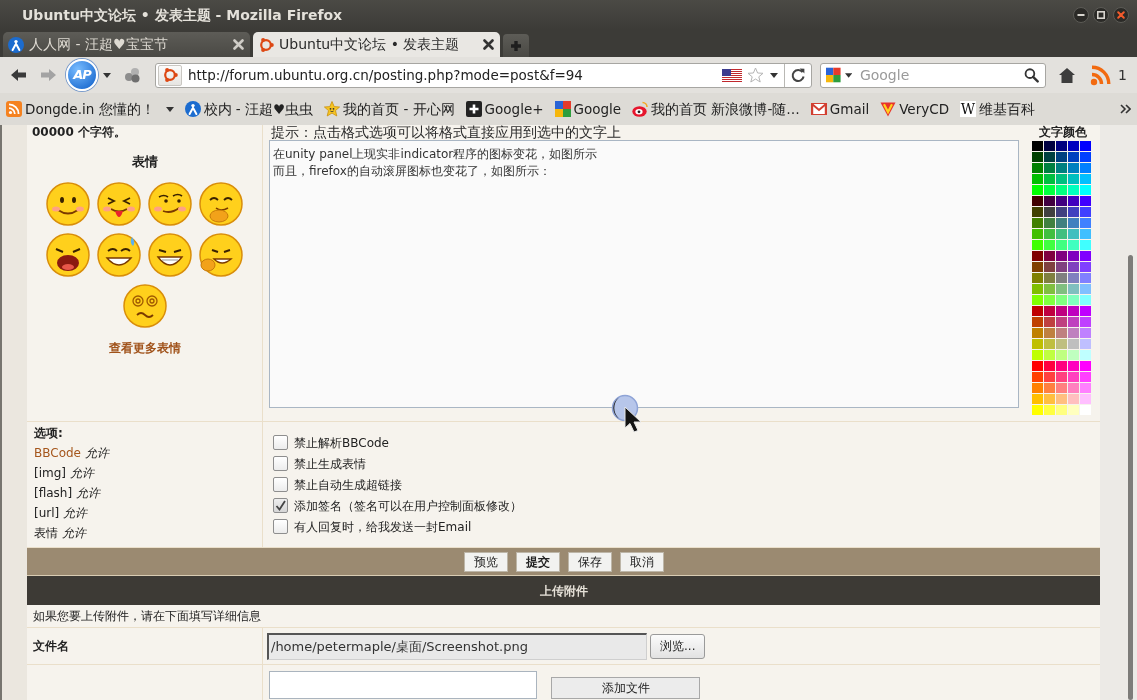 The width and height of the screenshot is (1137, 700). I want to click on forward-icon, so click(48, 75).